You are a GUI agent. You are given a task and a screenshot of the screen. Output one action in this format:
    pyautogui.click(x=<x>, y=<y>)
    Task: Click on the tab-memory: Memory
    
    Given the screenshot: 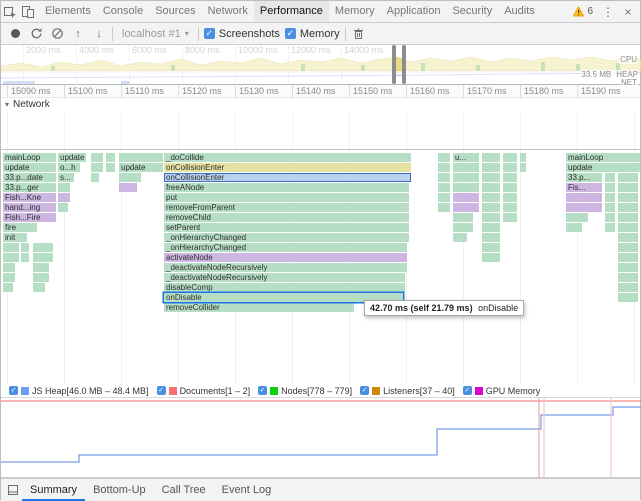 What is the action you would take?
    pyautogui.click(x=355, y=11)
    